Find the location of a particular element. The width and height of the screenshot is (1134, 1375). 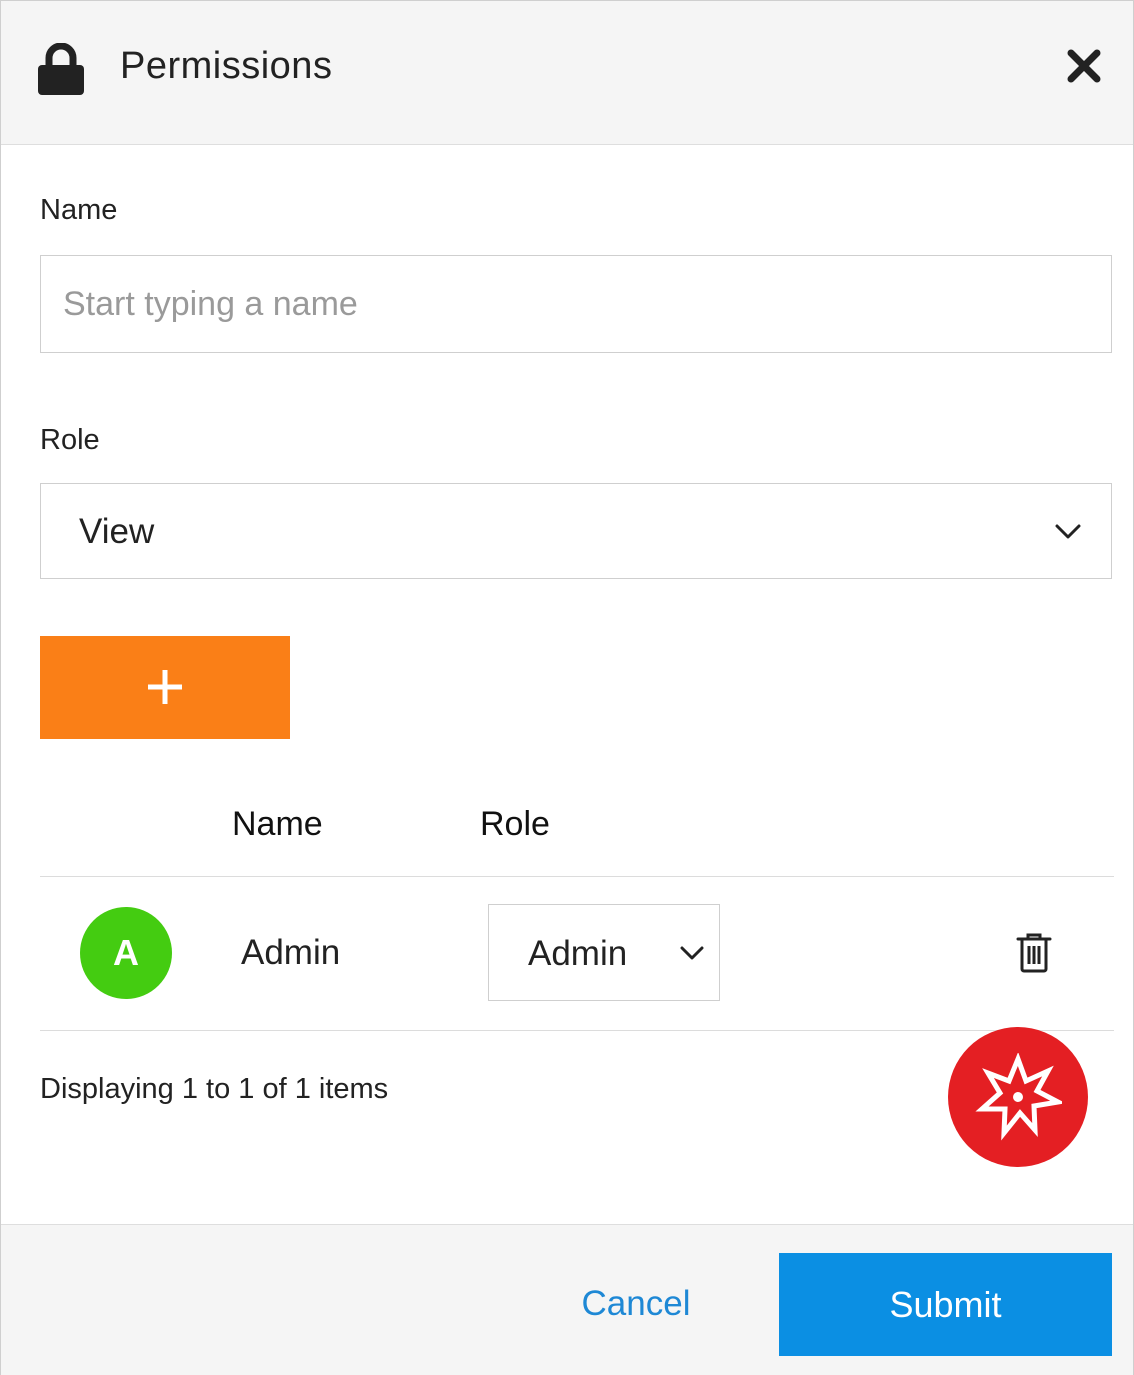

avatar: A is located at coordinates (126, 953).